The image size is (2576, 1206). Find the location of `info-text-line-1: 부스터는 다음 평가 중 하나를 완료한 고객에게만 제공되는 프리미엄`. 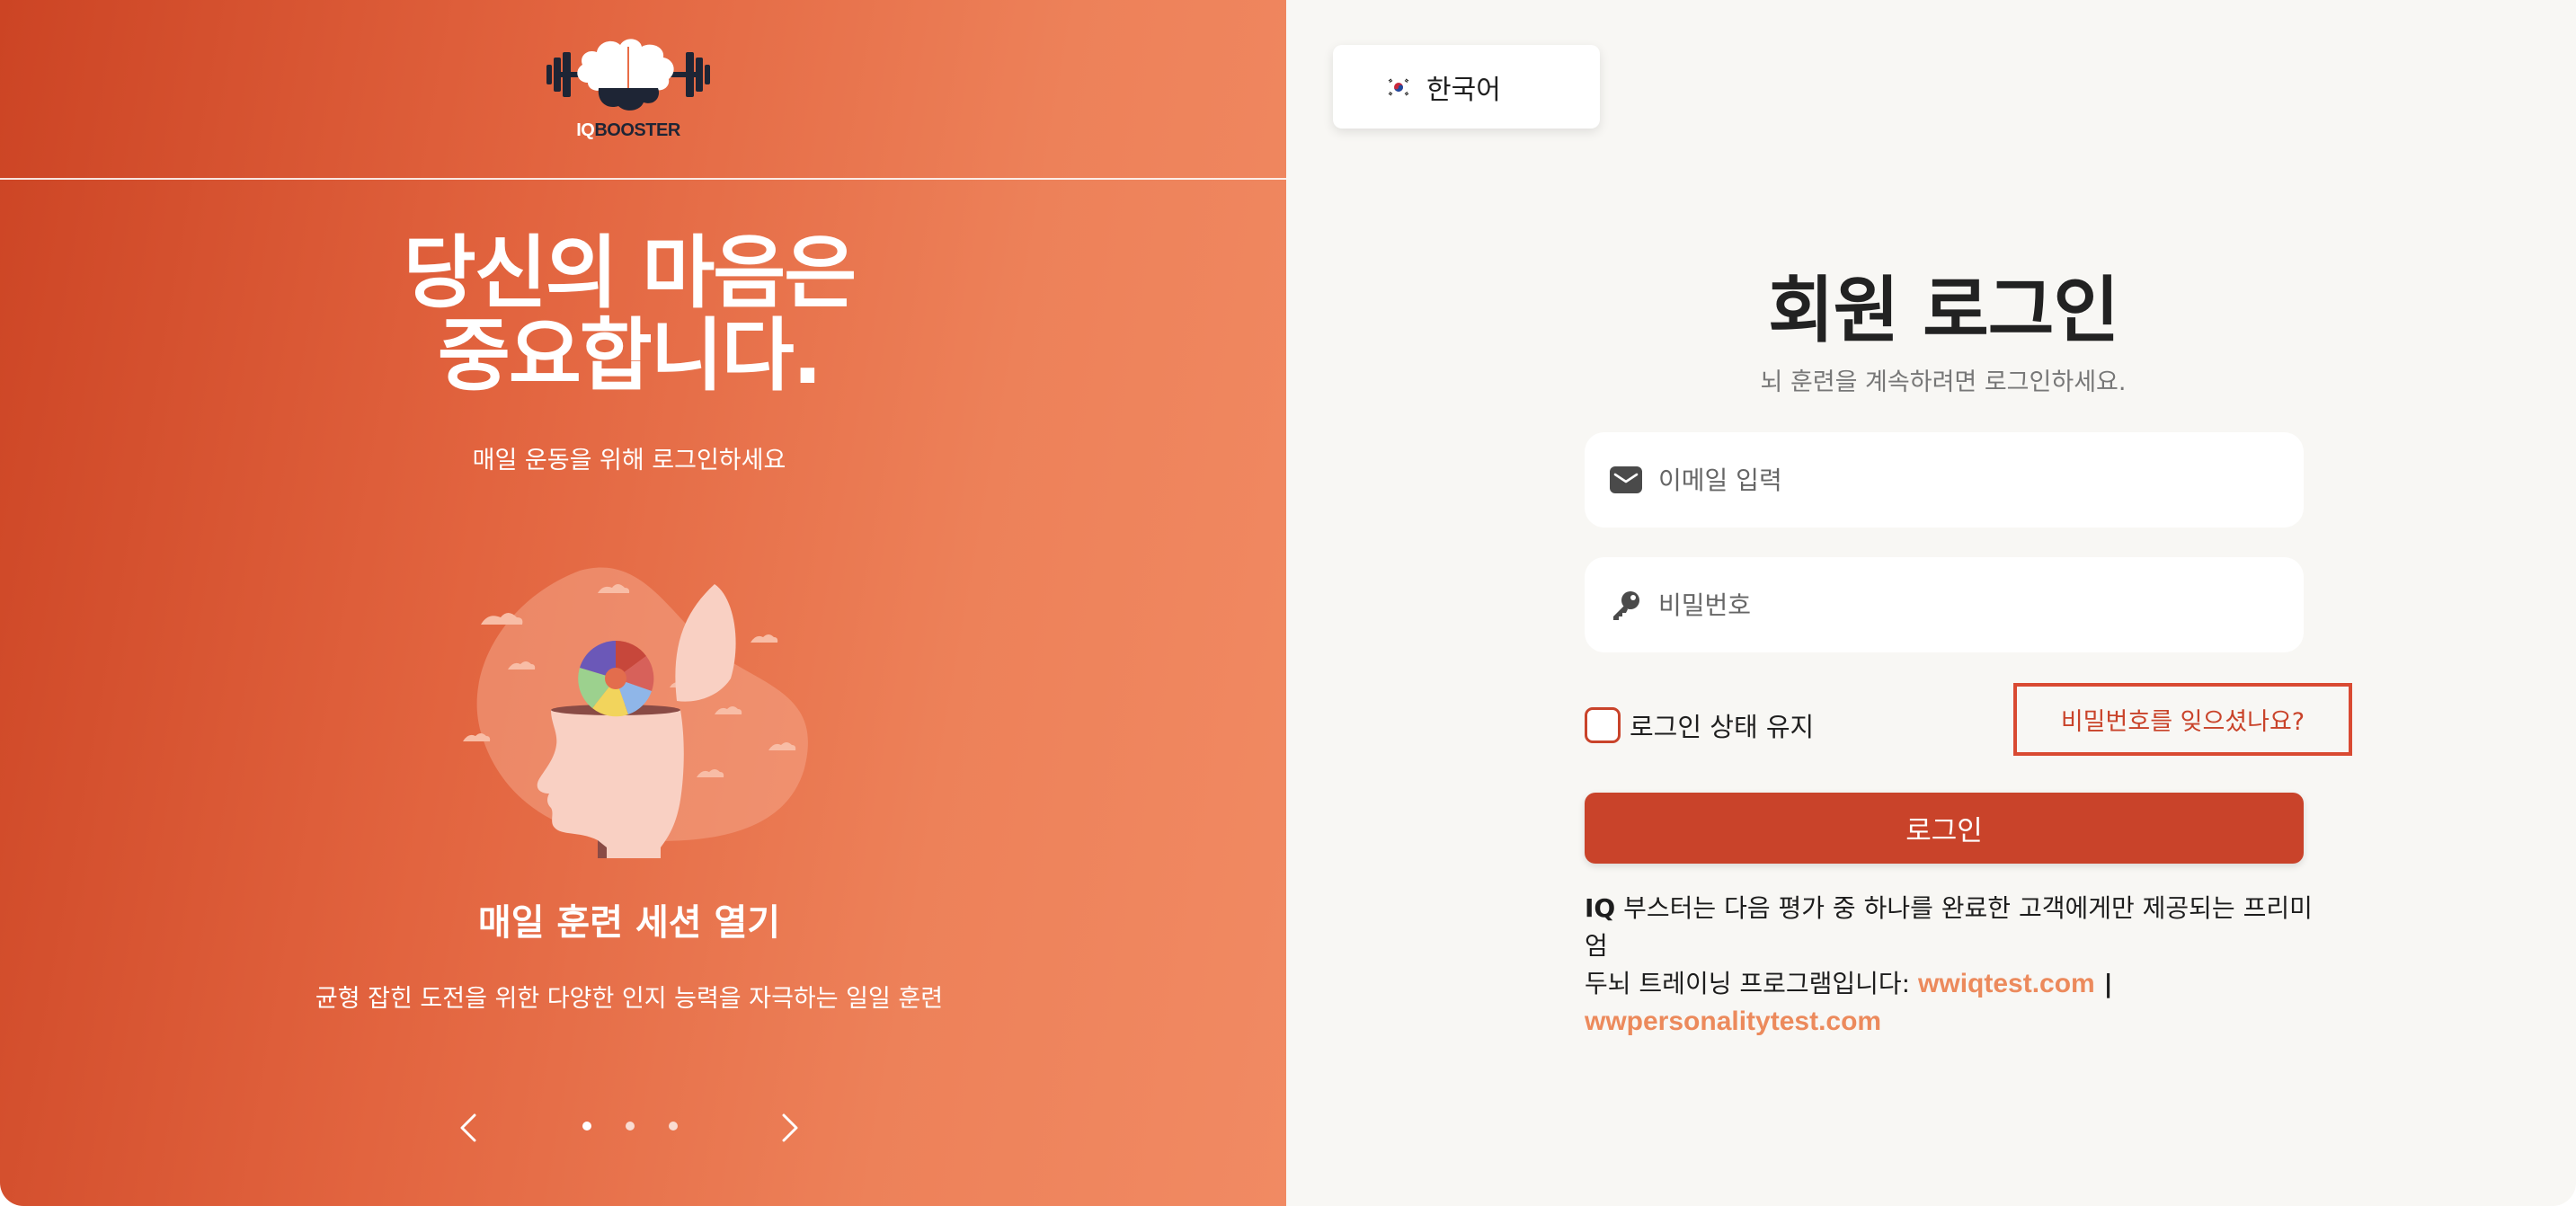

info-text-line-1: 부스터는 다음 평가 중 하나를 완료한 고객에게만 제공되는 프리미엄 is located at coordinates (1949, 927).